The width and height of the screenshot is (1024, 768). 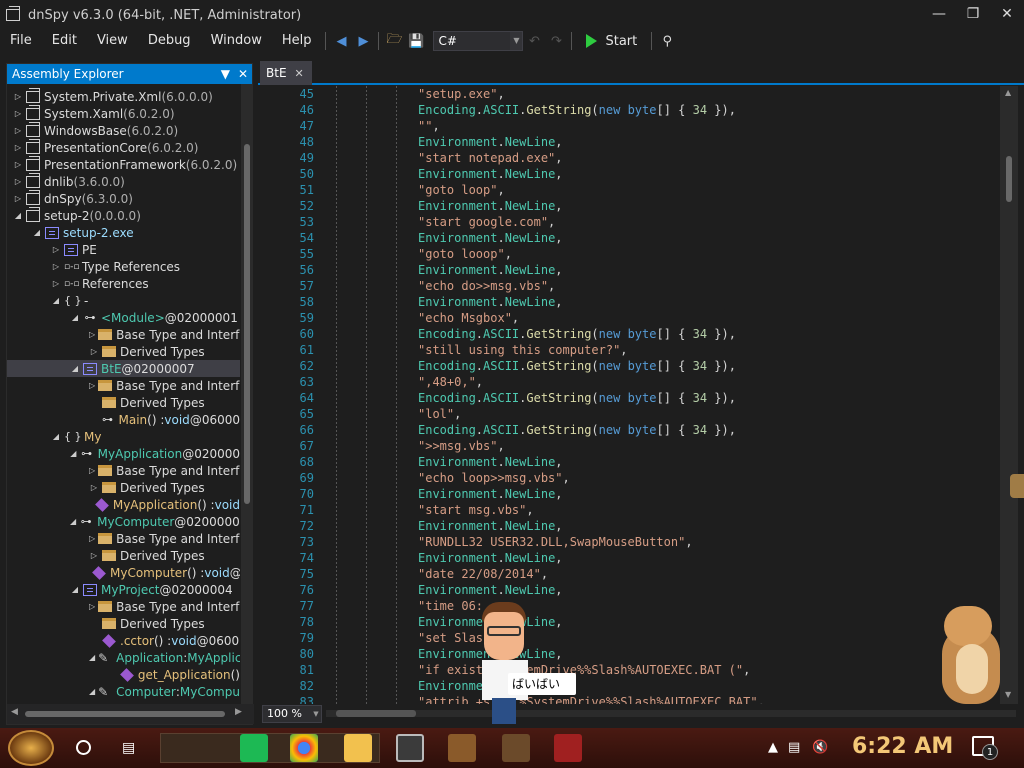 I want to click on hamster-app-icon, so click(x=516, y=748).